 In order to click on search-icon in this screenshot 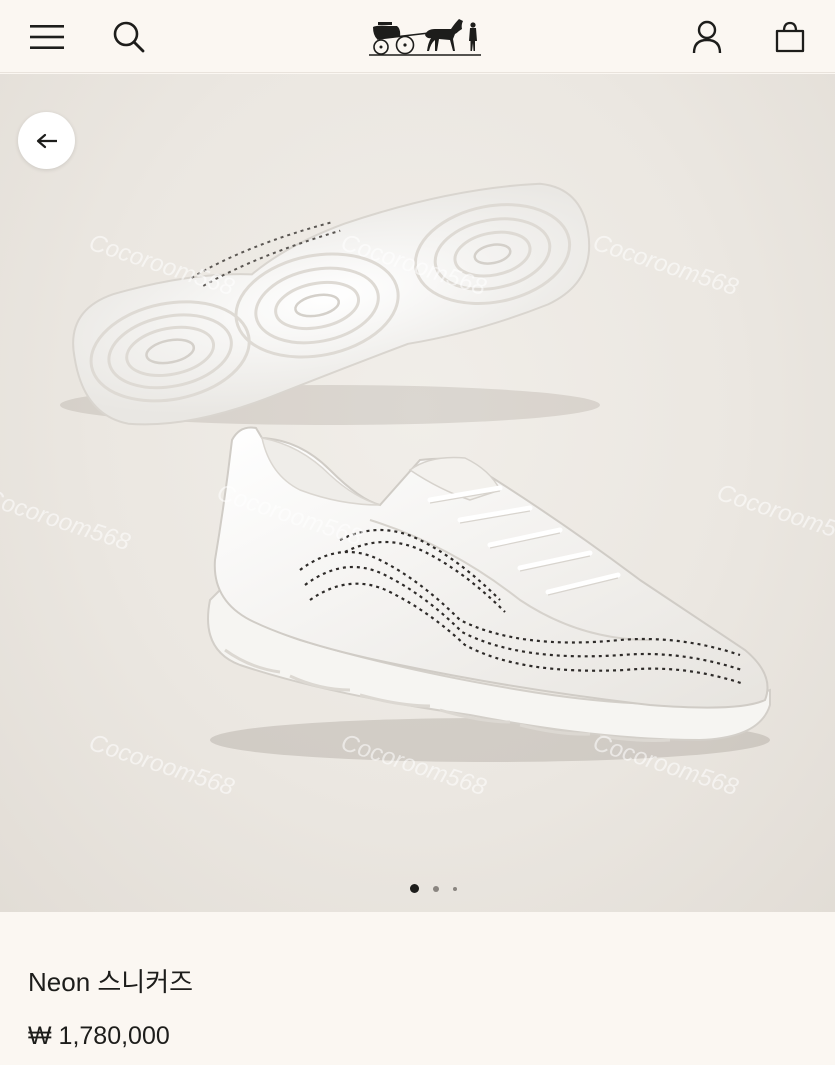, I will do `click(129, 36)`.